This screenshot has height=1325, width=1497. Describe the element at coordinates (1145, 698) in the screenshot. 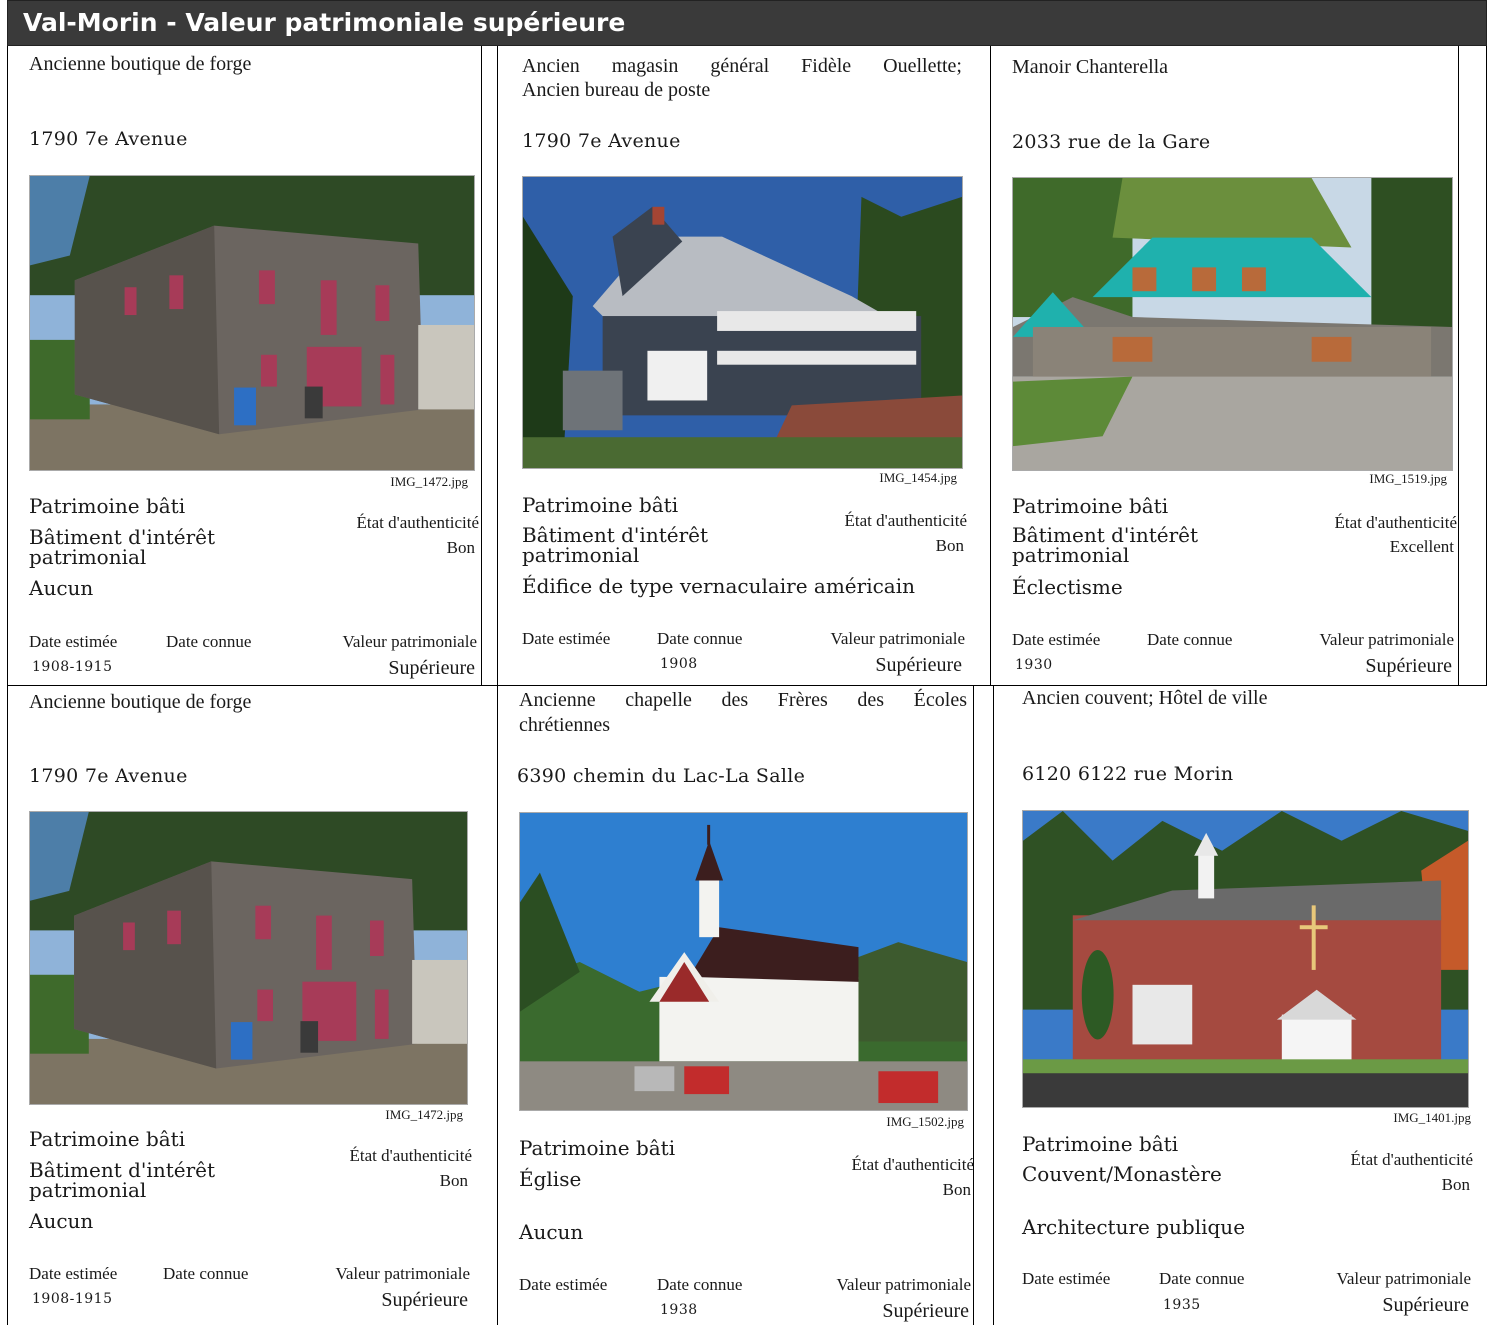

I see `building-name: Ancien couvent; Hôtel de ville` at that location.